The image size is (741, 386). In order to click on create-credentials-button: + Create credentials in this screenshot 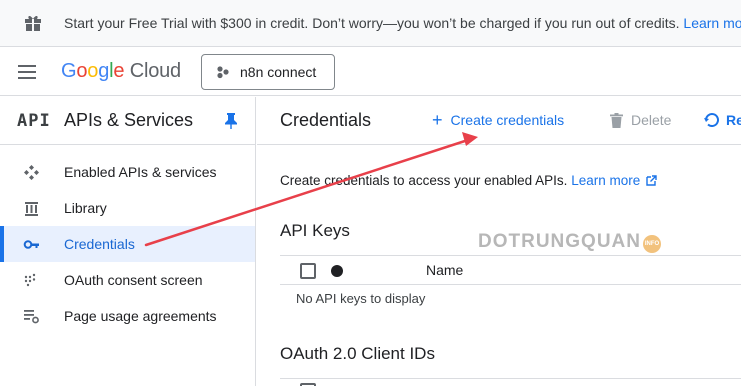, I will do `click(498, 120)`.